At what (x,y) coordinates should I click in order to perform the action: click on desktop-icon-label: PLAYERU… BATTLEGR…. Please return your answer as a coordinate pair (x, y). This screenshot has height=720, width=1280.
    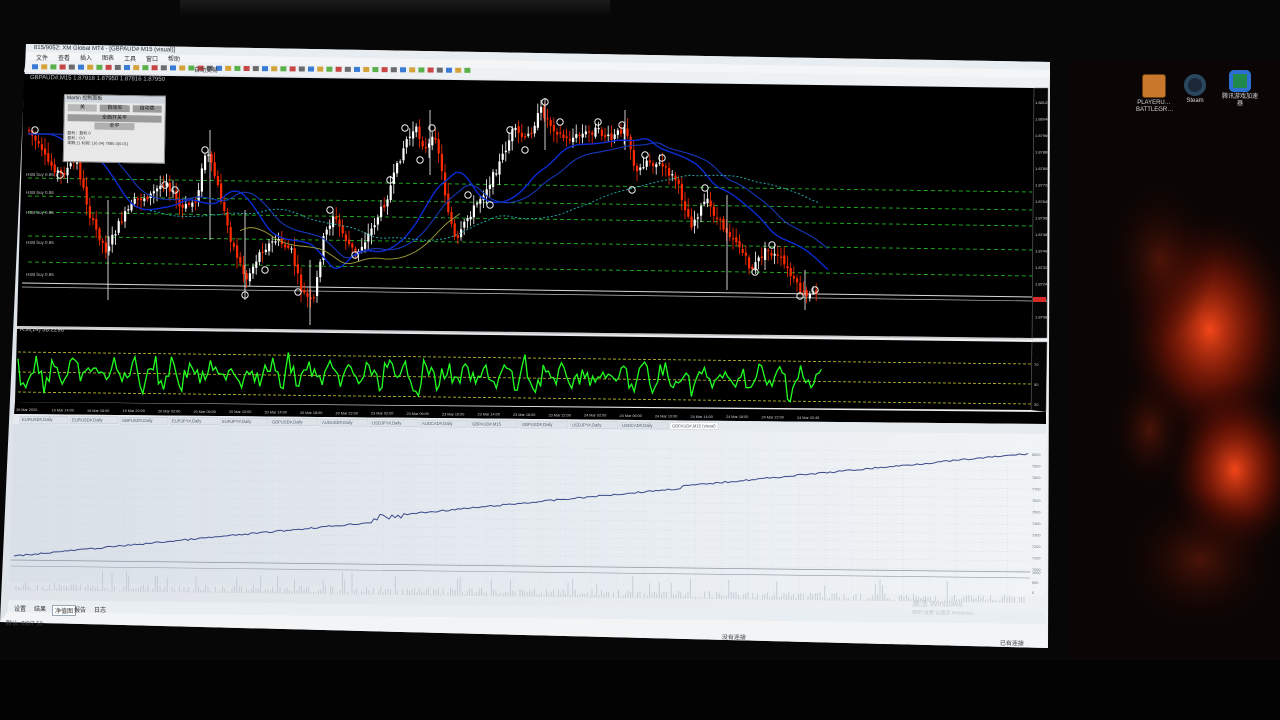
    Looking at the image, I should click on (1155, 106).